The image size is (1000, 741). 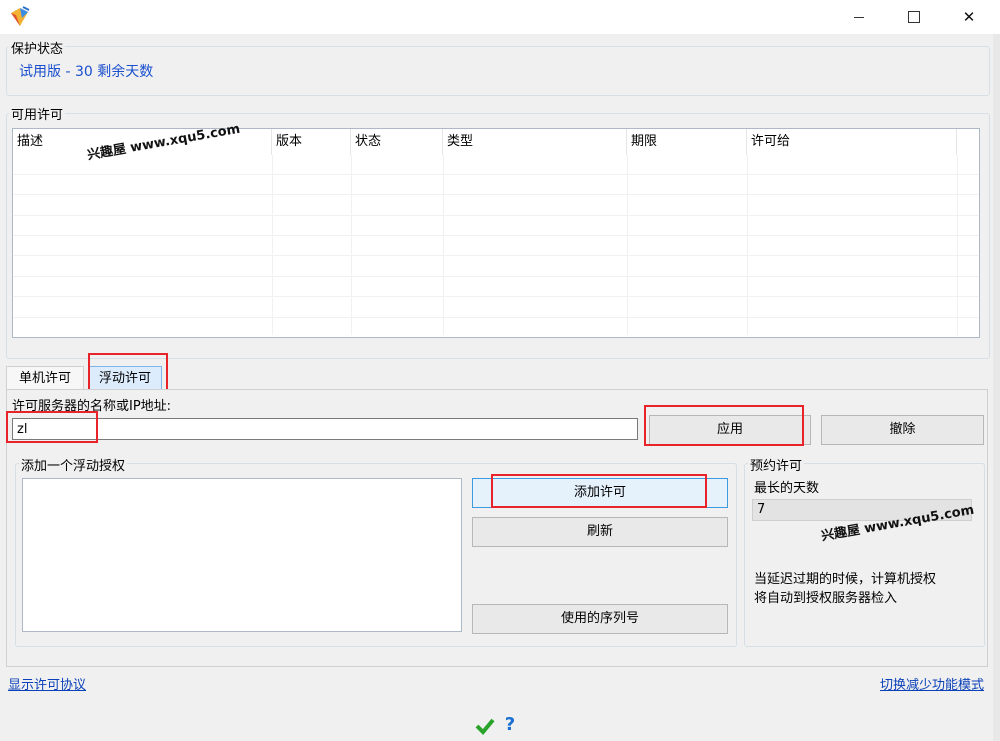 I want to click on question-icon: ?, so click(x=510, y=725).